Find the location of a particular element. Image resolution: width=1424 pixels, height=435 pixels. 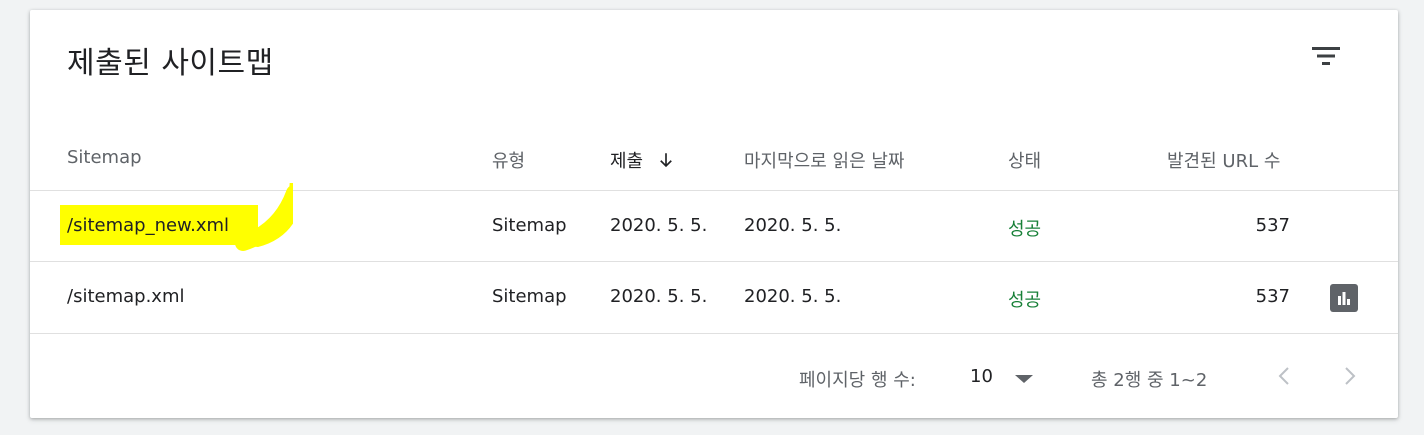

filter-list-icon is located at coordinates (1326, 56).